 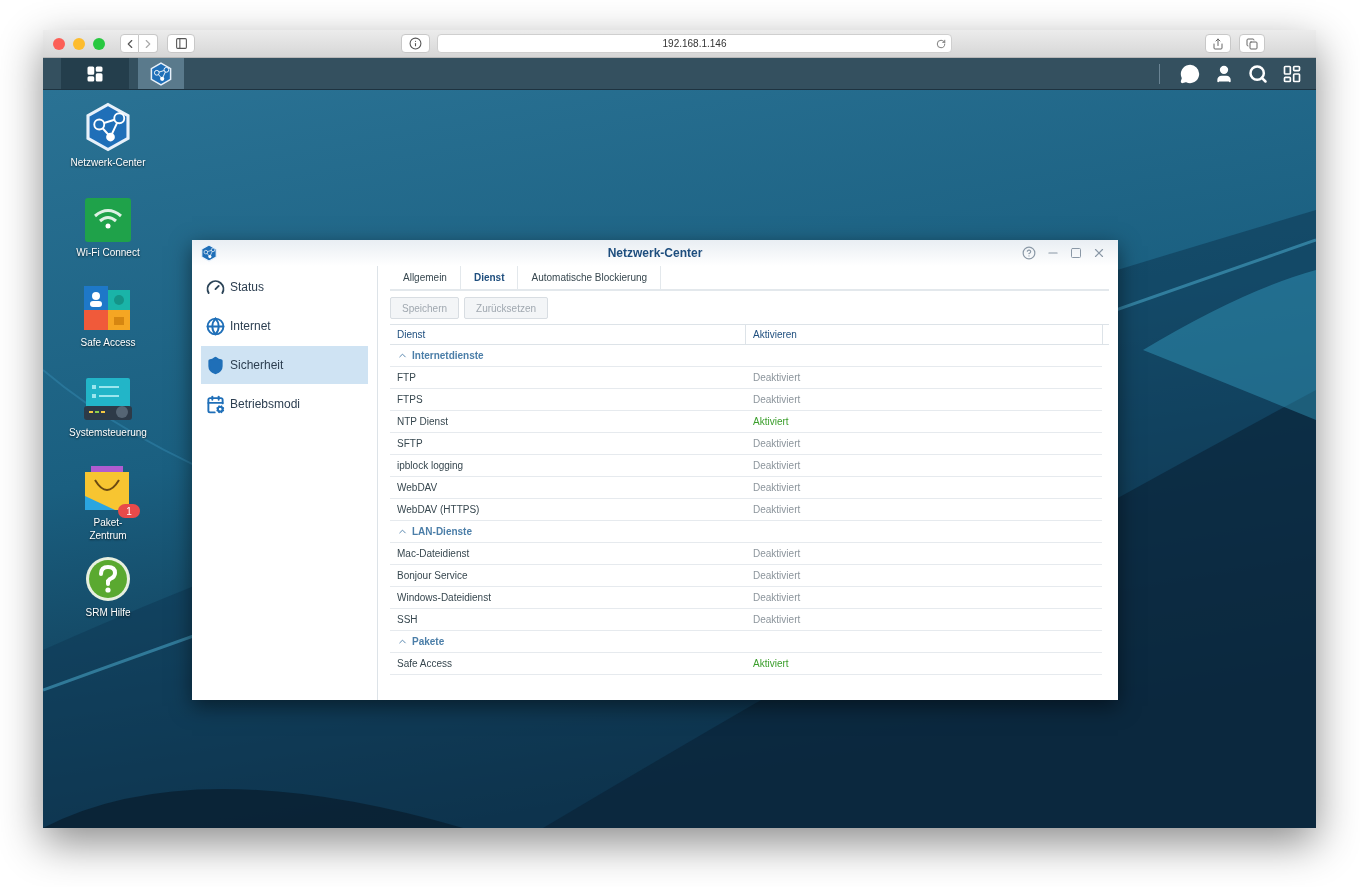 I want to click on notification-badge: 1, so click(x=129, y=511).